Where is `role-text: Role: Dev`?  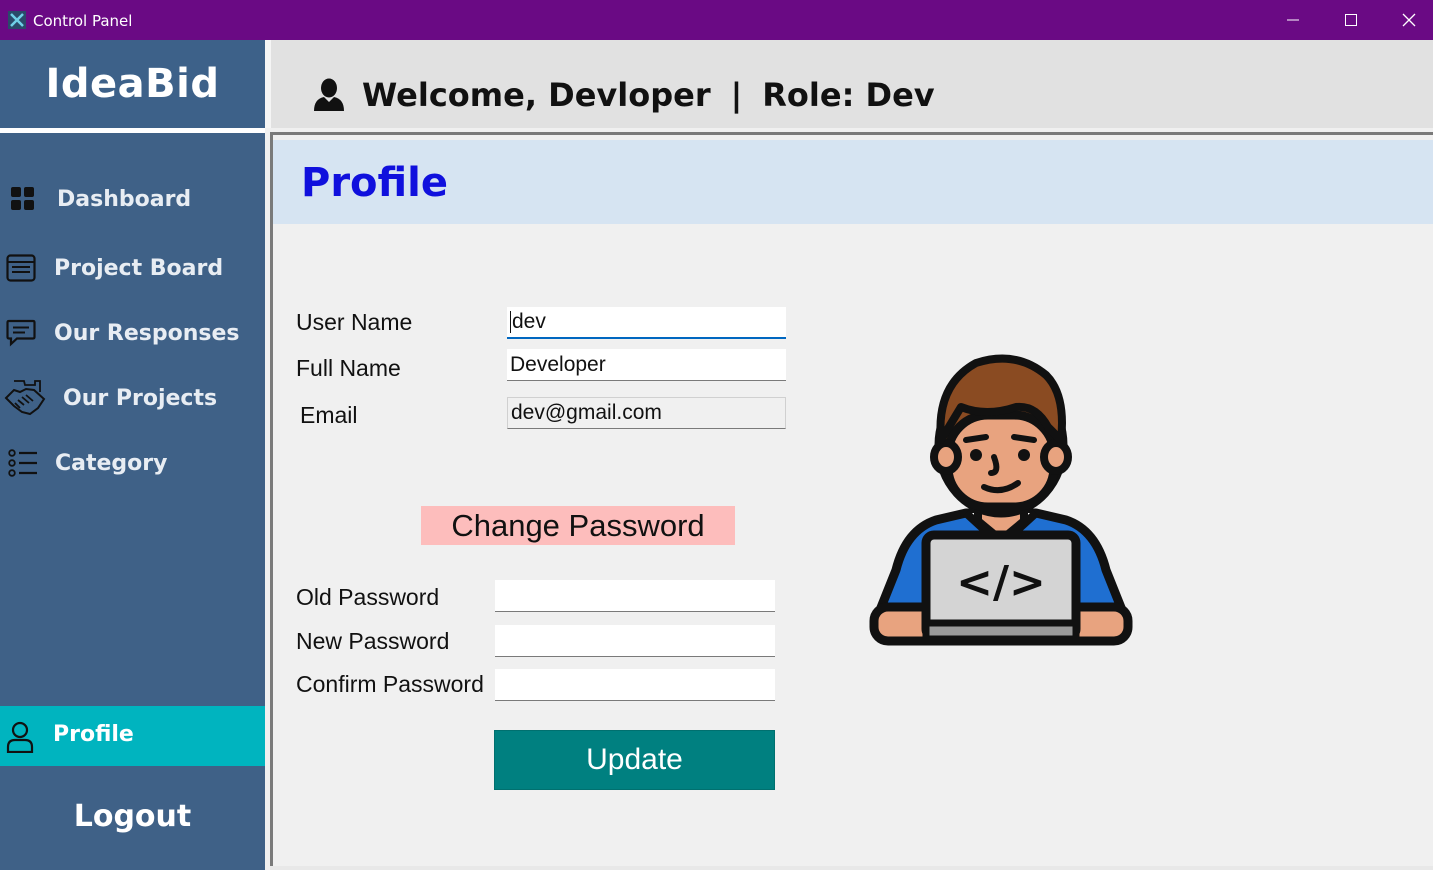
role-text: Role: Dev is located at coordinates (848, 95).